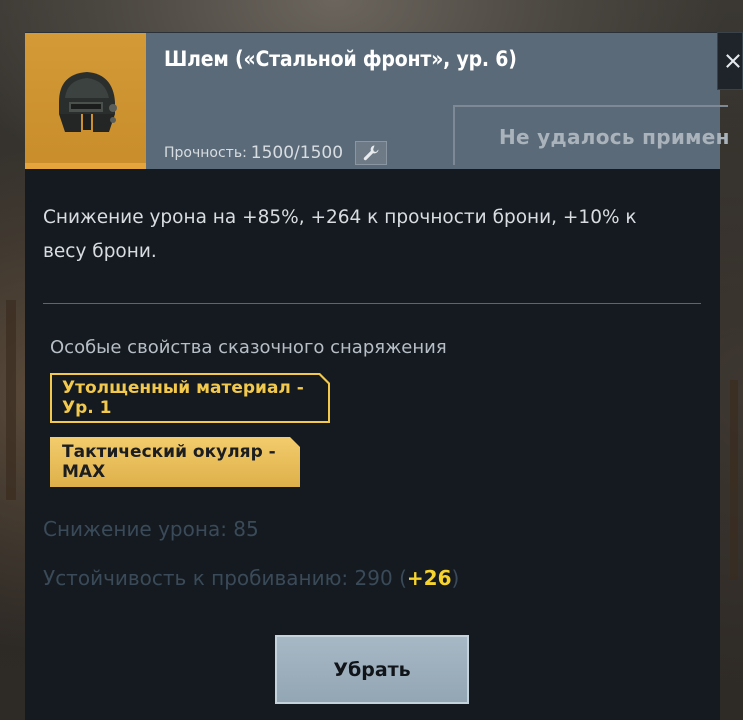  I want to click on stat-paren-close: ), so click(455, 578).